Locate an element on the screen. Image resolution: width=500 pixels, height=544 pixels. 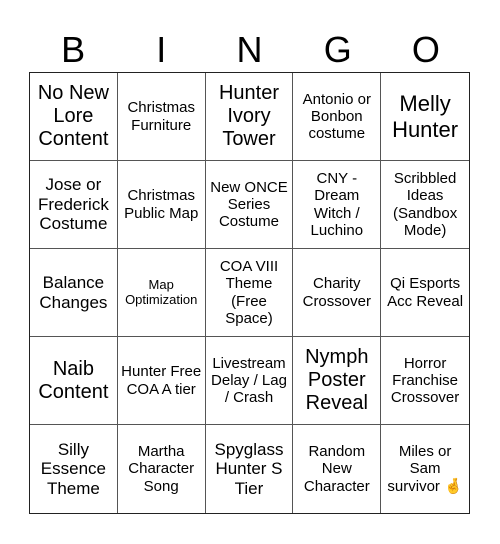
bingo-cell: Balance Changes is located at coordinates (74, 293).